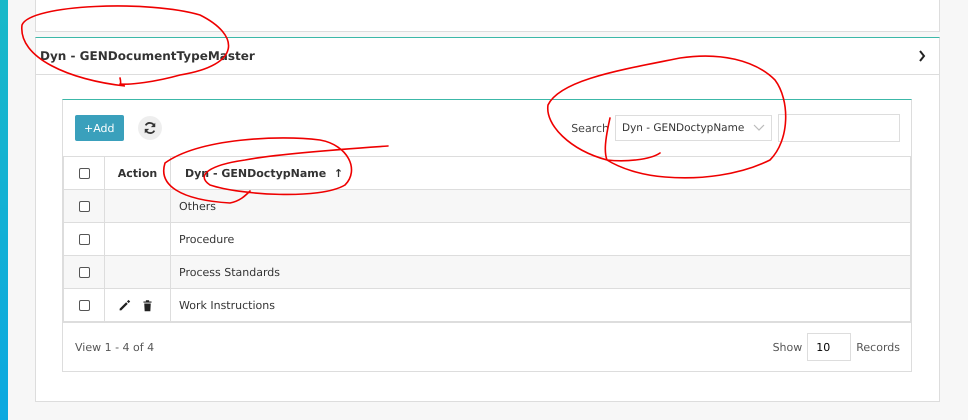  Describe the element at coordinates (137, 173) in the screenshot. I see `column-header: Action` at that location.